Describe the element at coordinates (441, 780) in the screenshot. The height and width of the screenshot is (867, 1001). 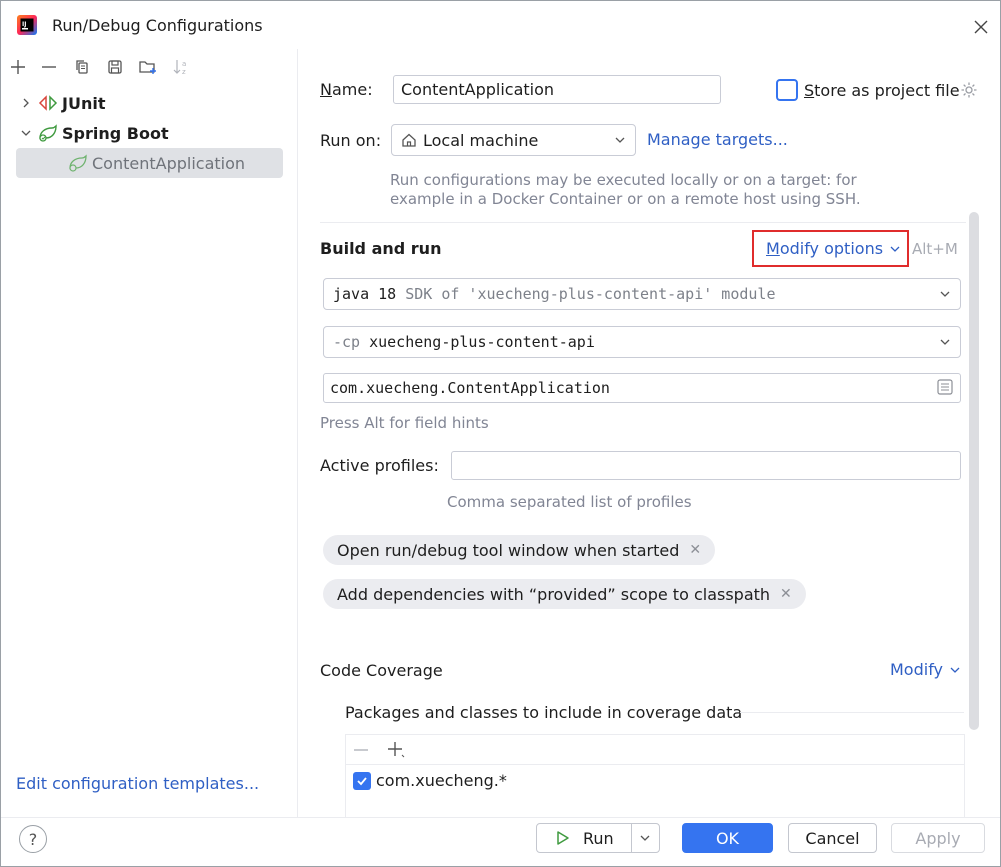
I see `coverage-item-label: com.xuecheng.*` at that location.